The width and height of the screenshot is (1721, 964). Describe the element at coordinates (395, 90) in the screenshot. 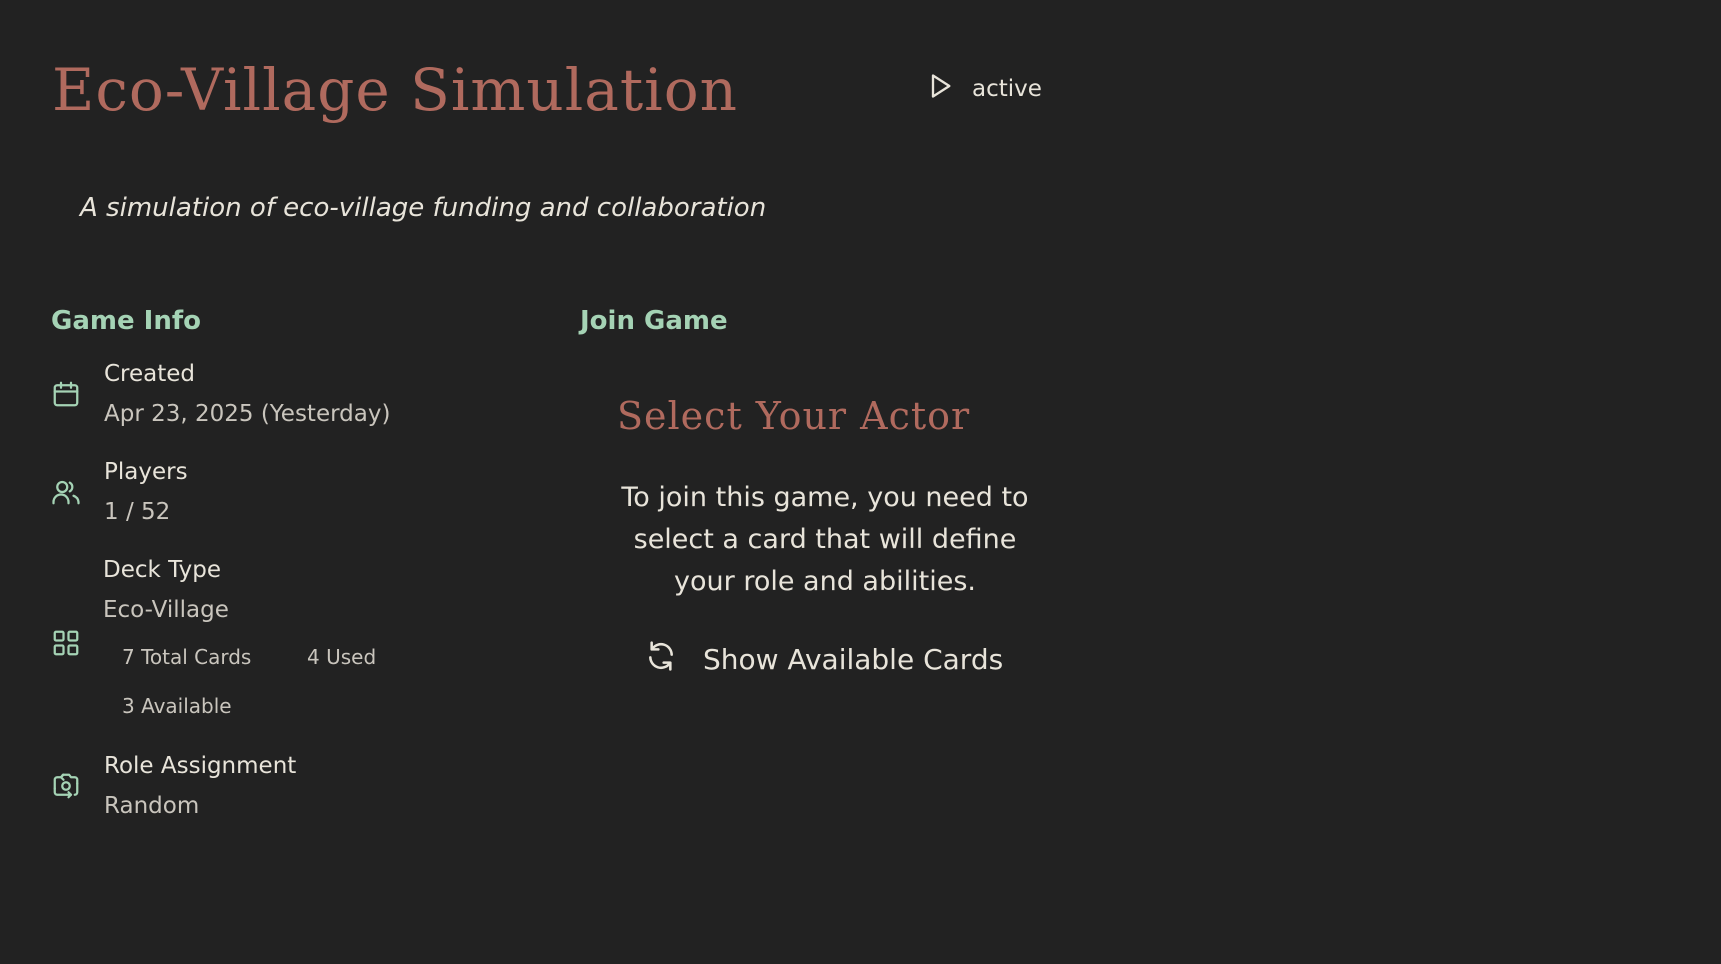

I see `page-title: Eco-Village Simulation` at that location.